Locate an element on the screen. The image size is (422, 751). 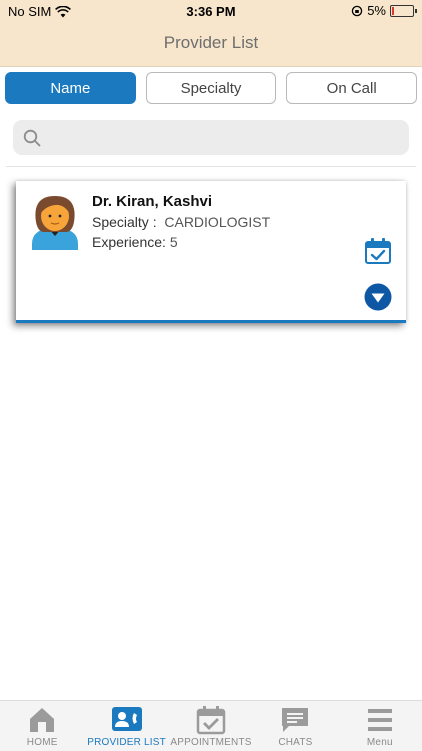
battery-icon is located at coordinates (403, 10).